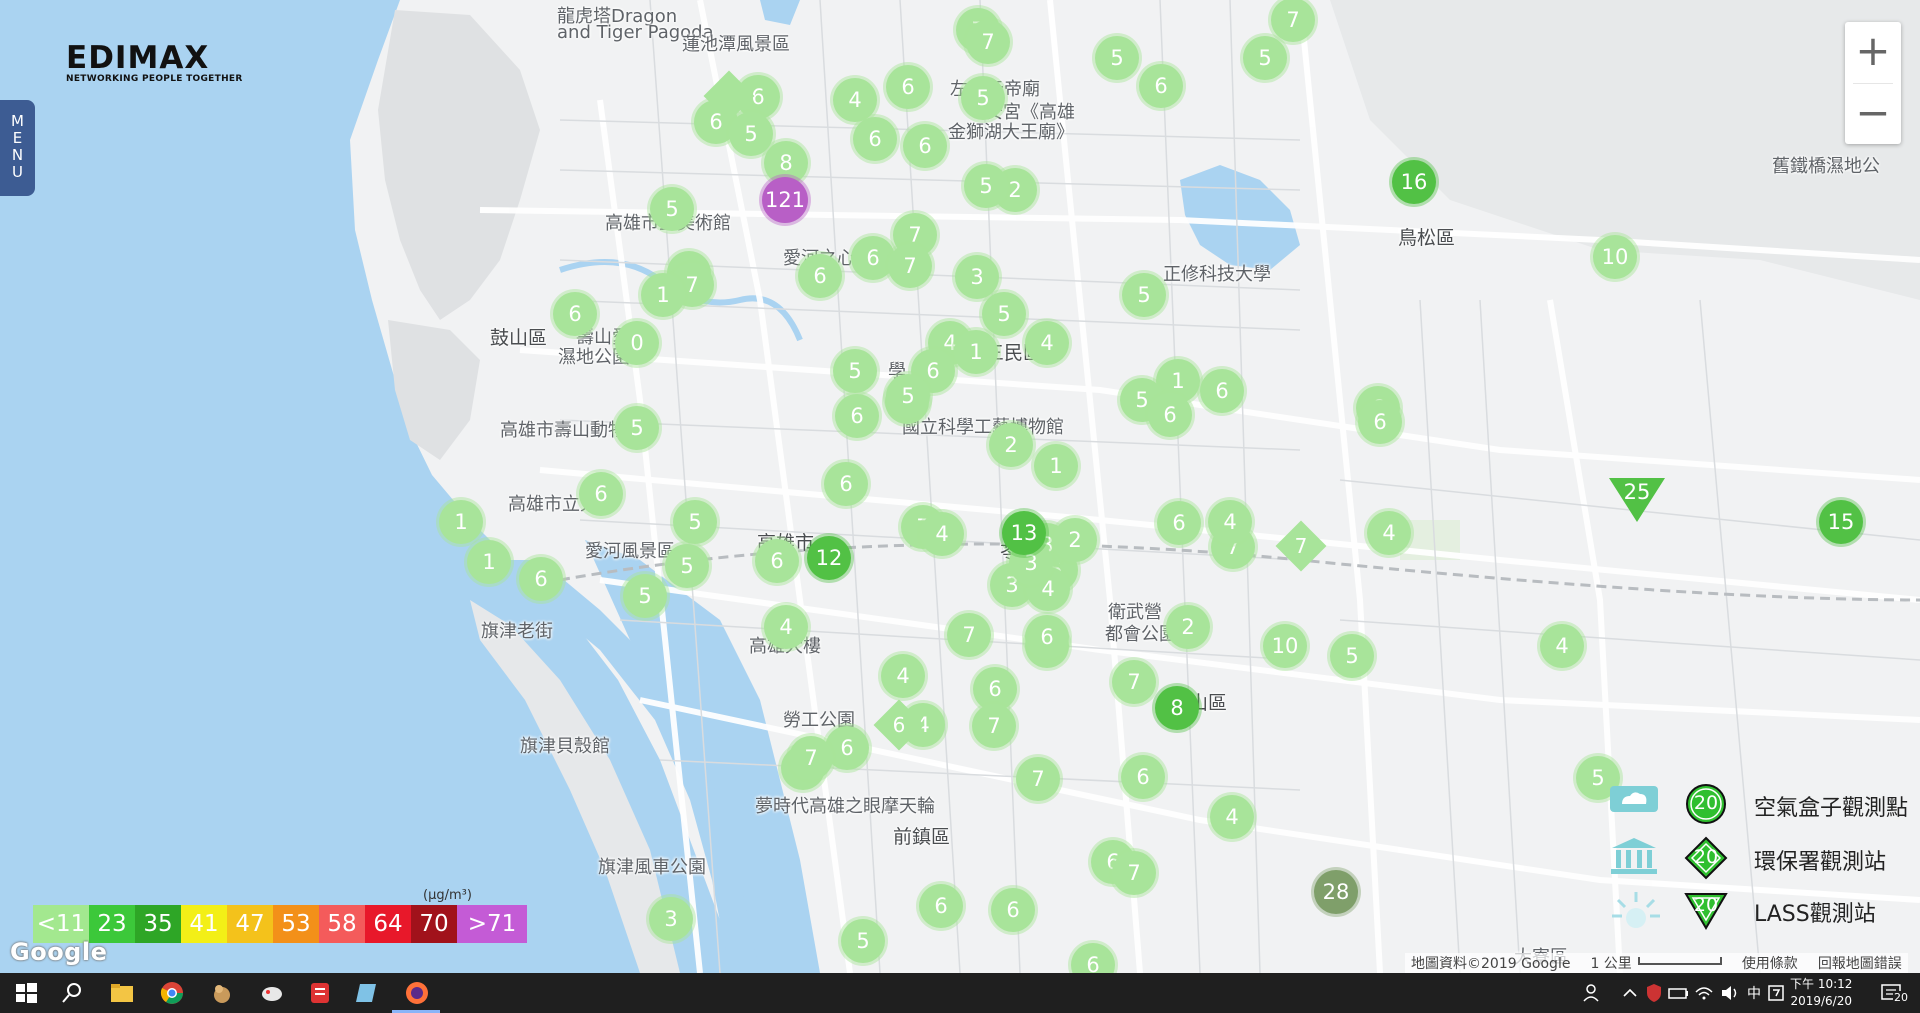 This screenshot has width=1920, height=1013. What do you see at coordinates (1873, 52) in the screenshot?
I see `zoom-in-button: +` at bounding box center [1873, 52].